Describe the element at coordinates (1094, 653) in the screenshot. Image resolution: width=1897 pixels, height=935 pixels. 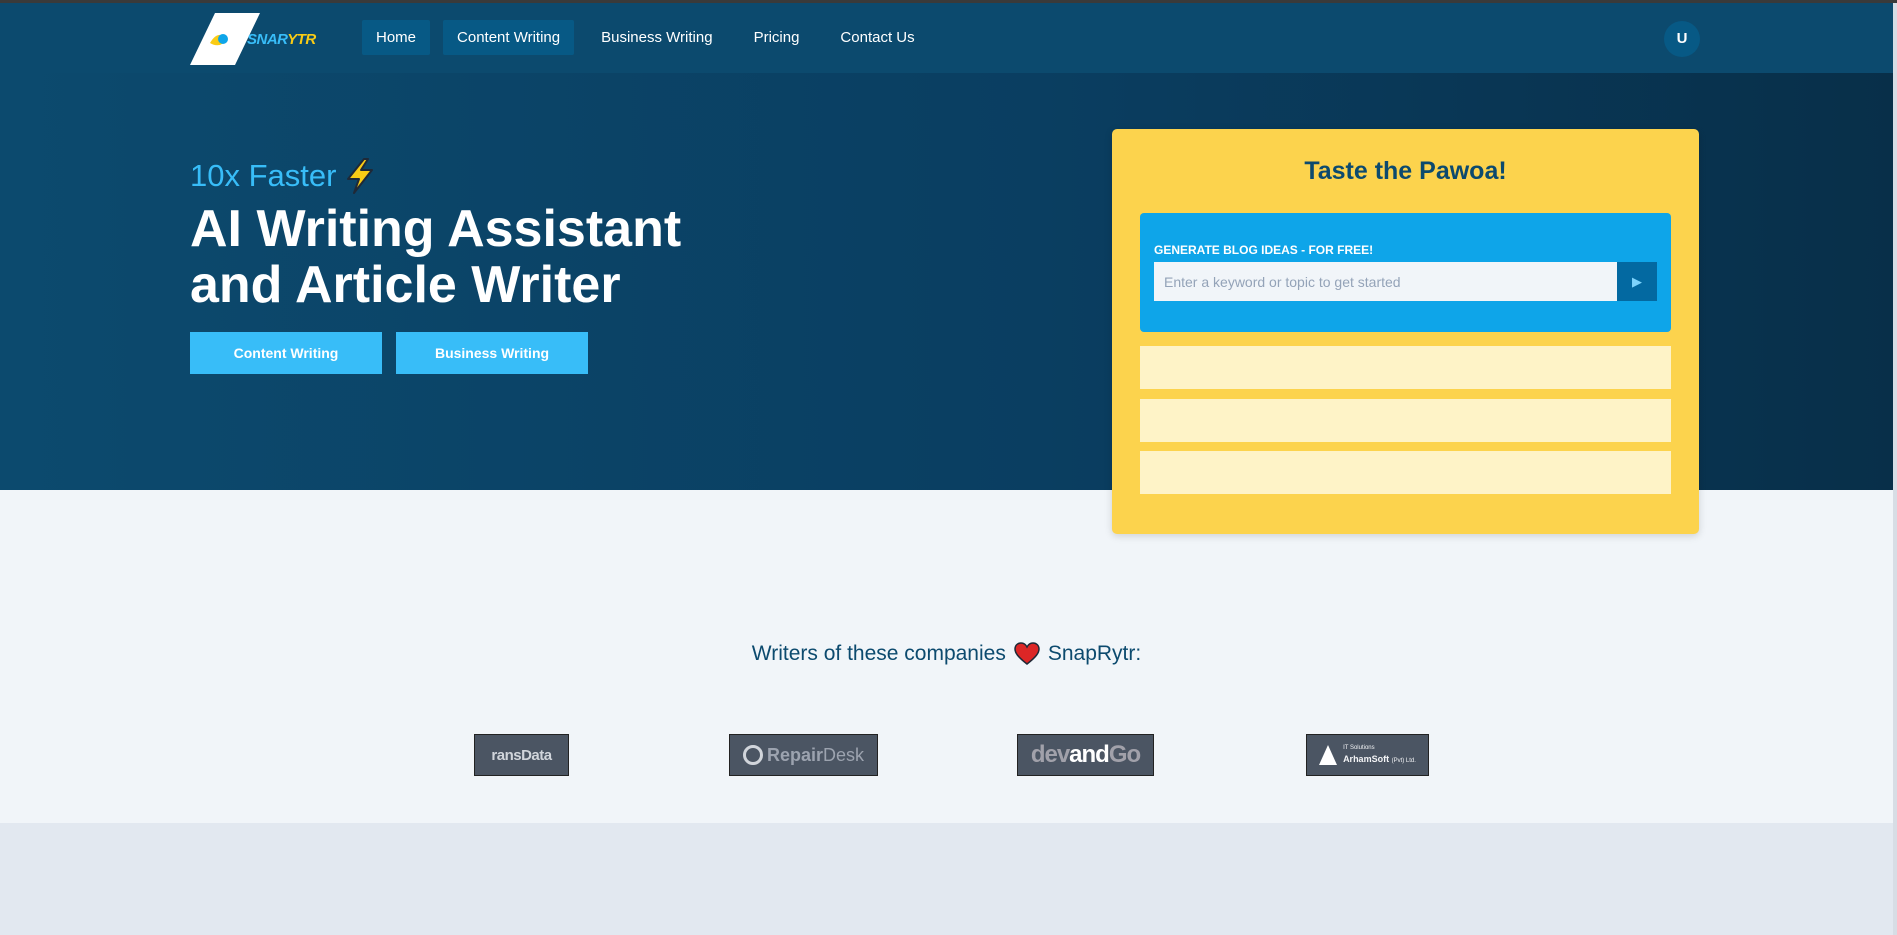
I see `companies-title-after: SnapRytr:` at that location.